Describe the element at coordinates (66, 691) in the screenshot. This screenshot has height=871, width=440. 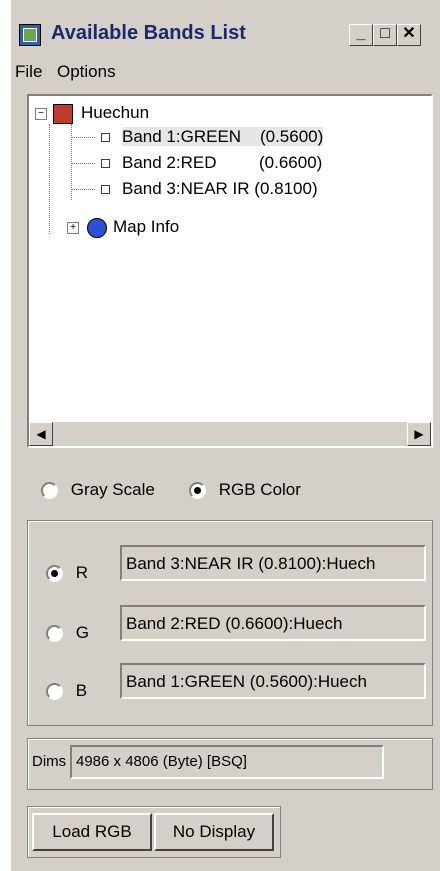
I see `b-option: B` at that location.